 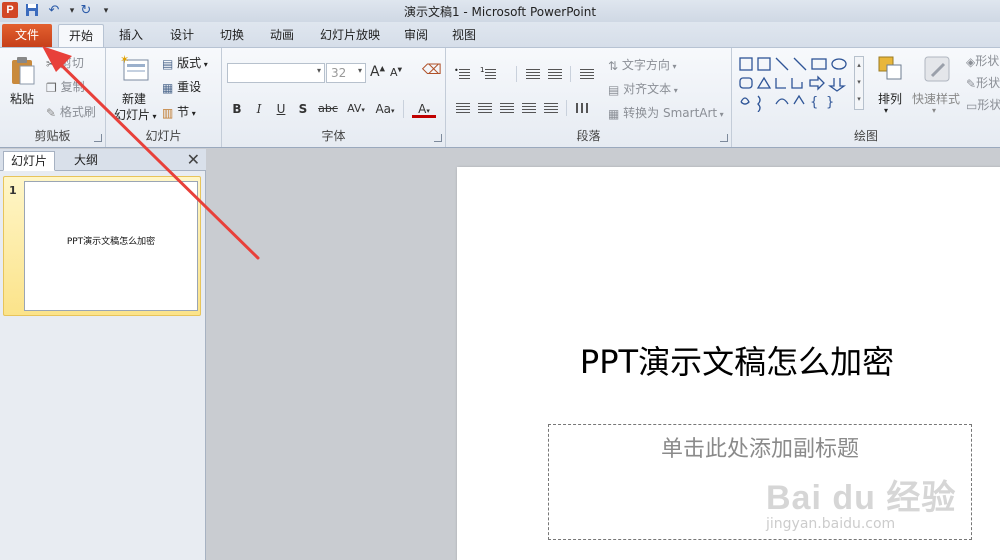 I want to click on font-color-button: A▾, so click(x=424, y=109).